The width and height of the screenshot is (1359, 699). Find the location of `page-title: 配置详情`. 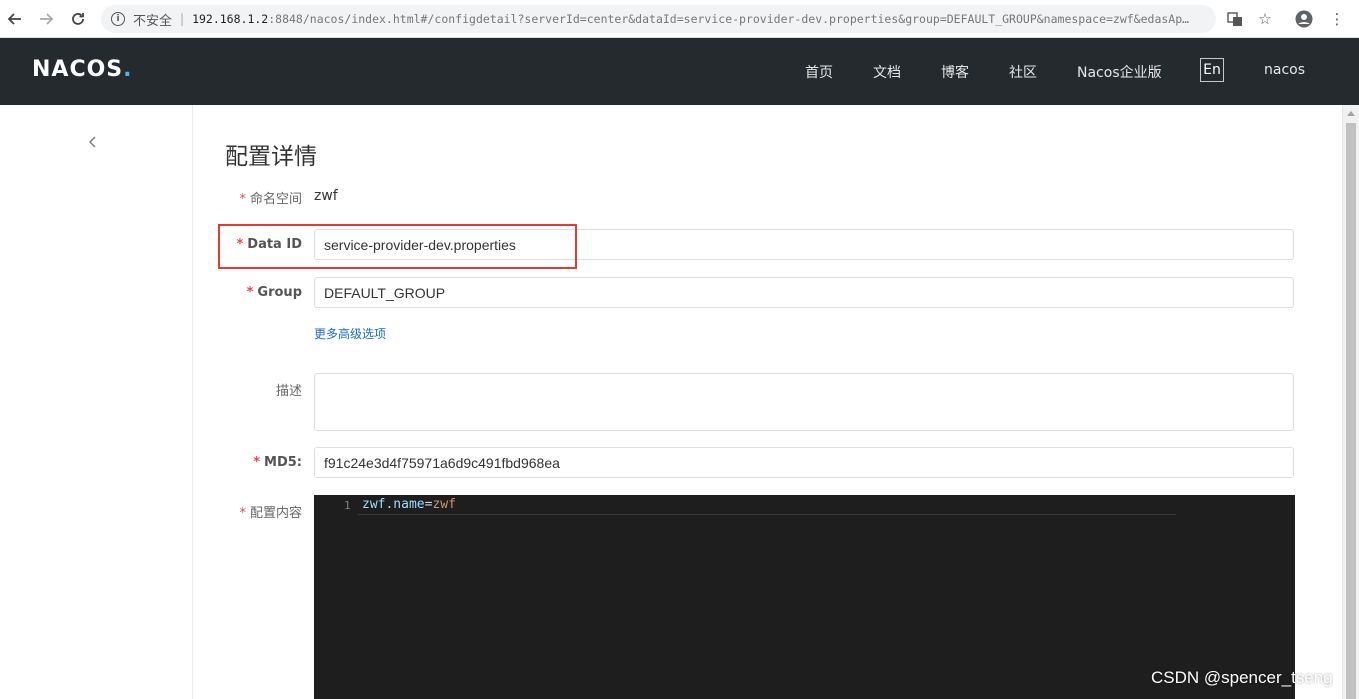

page-title: 配置详情 is located at coordinates (271, 157).